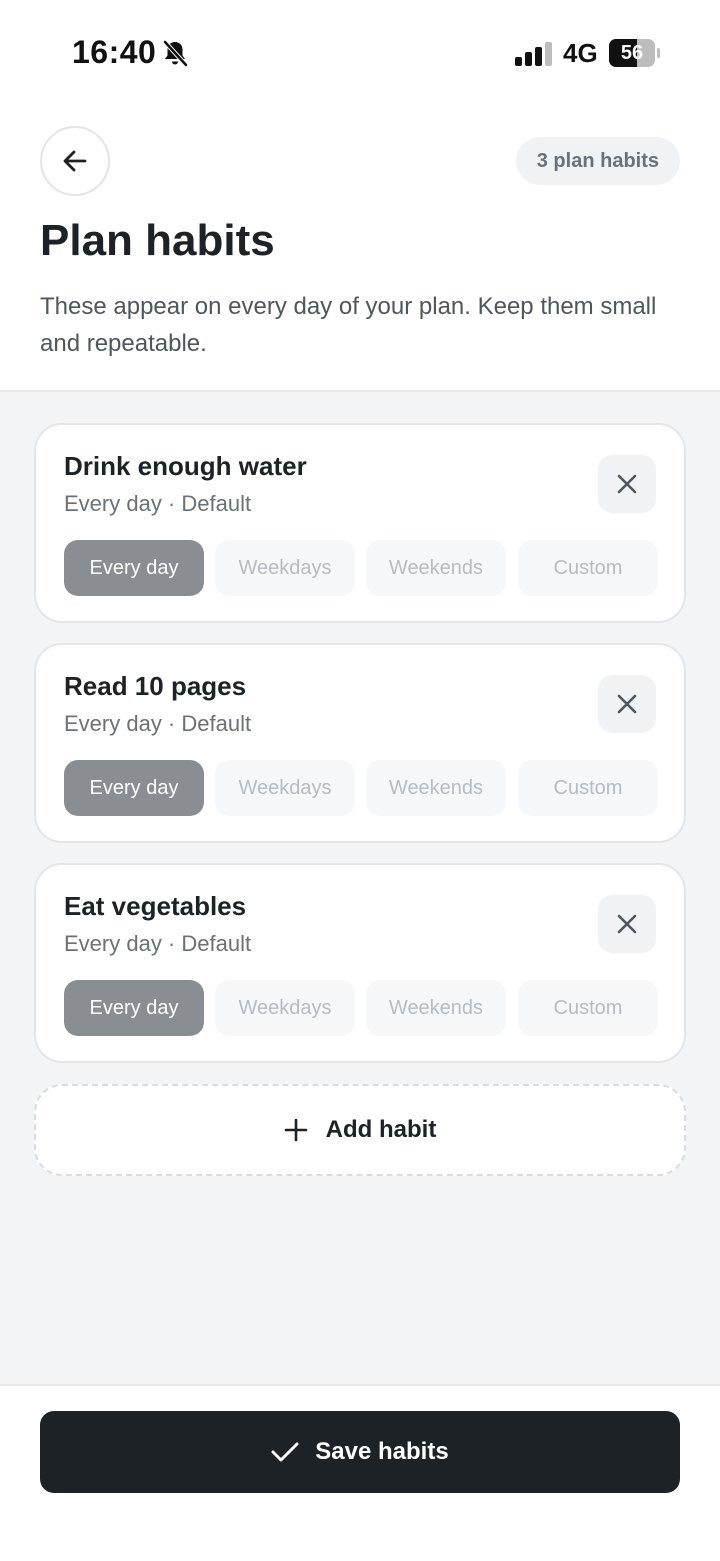 This screenshot has width=720, height=1561. What do you see at coordinates (382, 1451) in the screenshot?
I see `save-habits-label: Save habits` at bounding box center [382, 1451].